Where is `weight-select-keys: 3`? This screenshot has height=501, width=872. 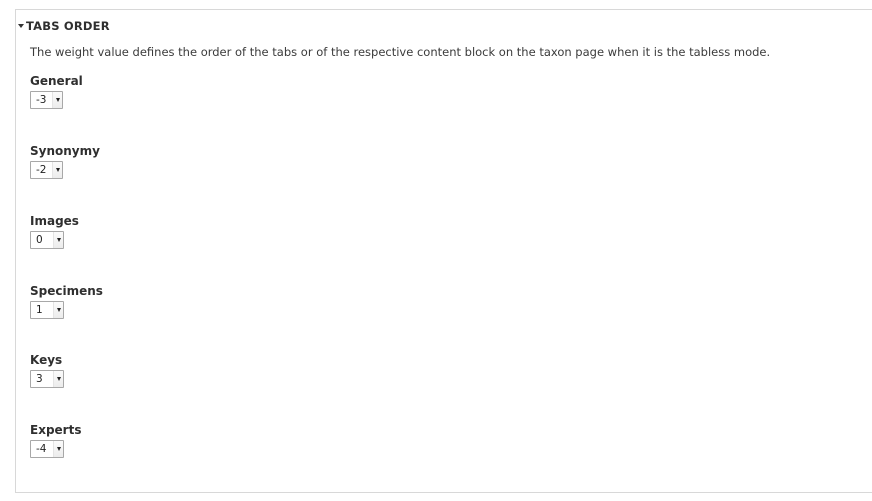
weight-select-keys: 3 is located at coordinates (47, 379).